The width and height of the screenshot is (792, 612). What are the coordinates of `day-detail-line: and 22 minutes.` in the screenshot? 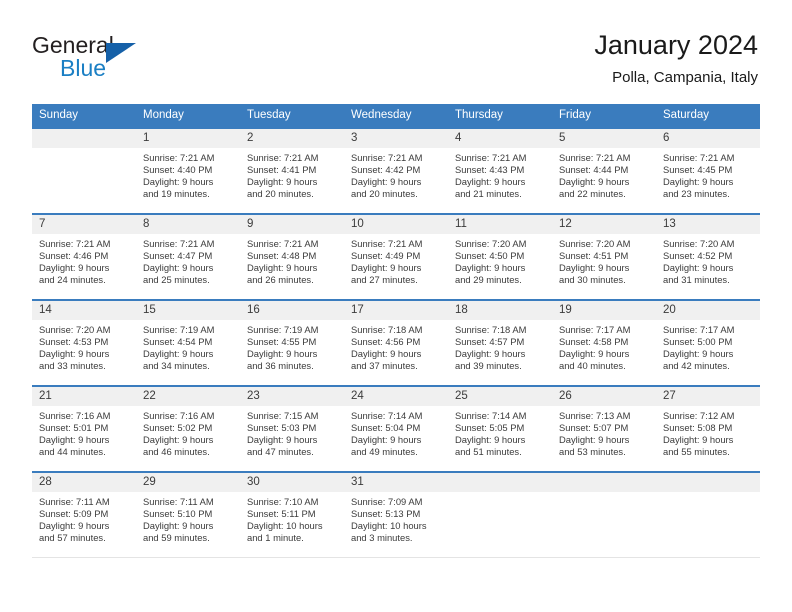 It's located at (592, 194).